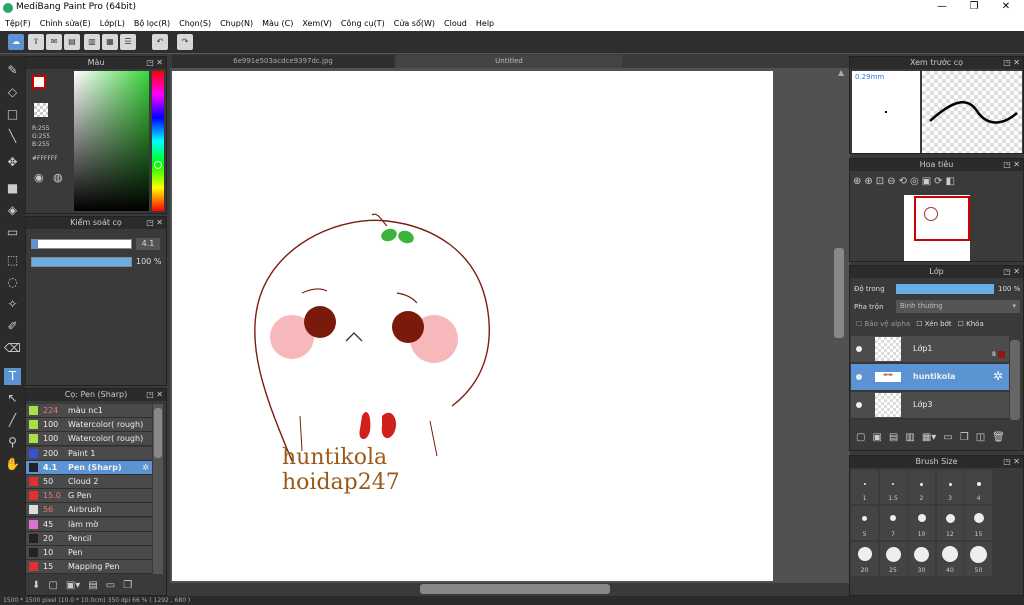 This screenshot has width=1024, height=605. Describe the element at coordinates (152, 23) in the screenshot. I see `menu-filter: Bộ lọc(R)` at that location.